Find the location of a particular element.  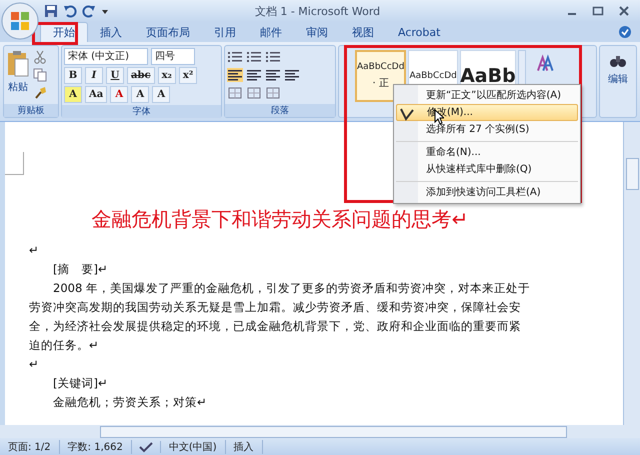

format-button: B is located at coordinates (73, 75).